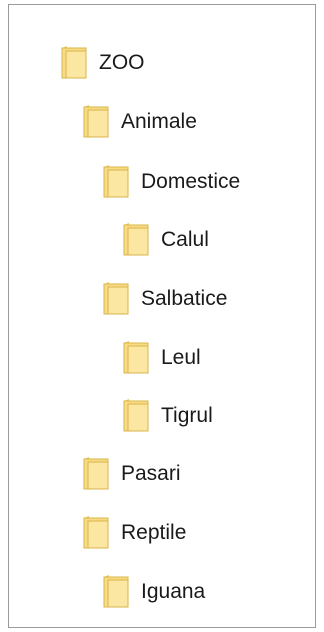 The width and height of the screenshot is (324, 632). Describe the element at coordinates (122, 62) in the screenshot. I see `tree-item-label: ZOO` at that location.